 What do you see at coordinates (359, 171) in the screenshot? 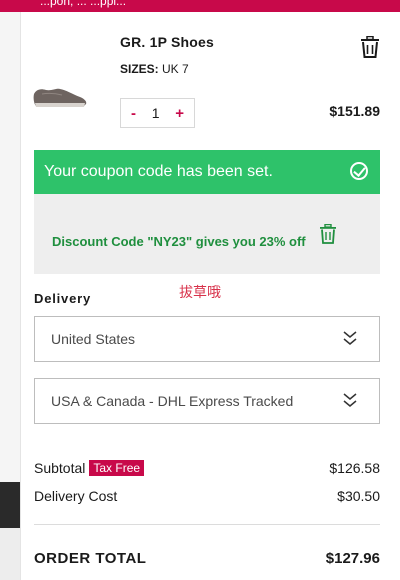
I see `check-circle-icon` at bounding box center [359, 171].